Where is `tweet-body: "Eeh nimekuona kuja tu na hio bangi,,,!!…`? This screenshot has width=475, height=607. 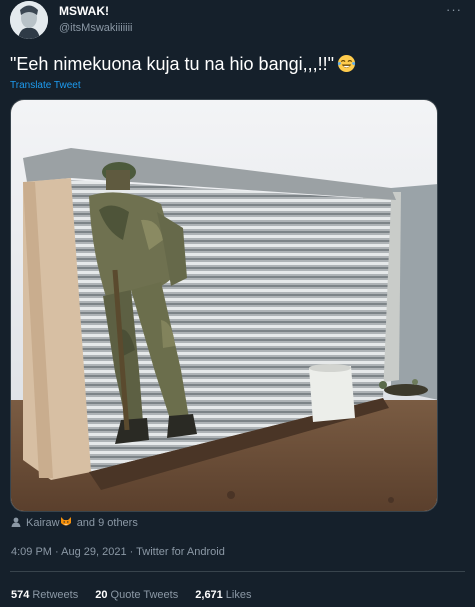
tweet-body: "Eeh nimekuona kuja tu na hio bangi,,,!!… is located at coordinates (183, 64).